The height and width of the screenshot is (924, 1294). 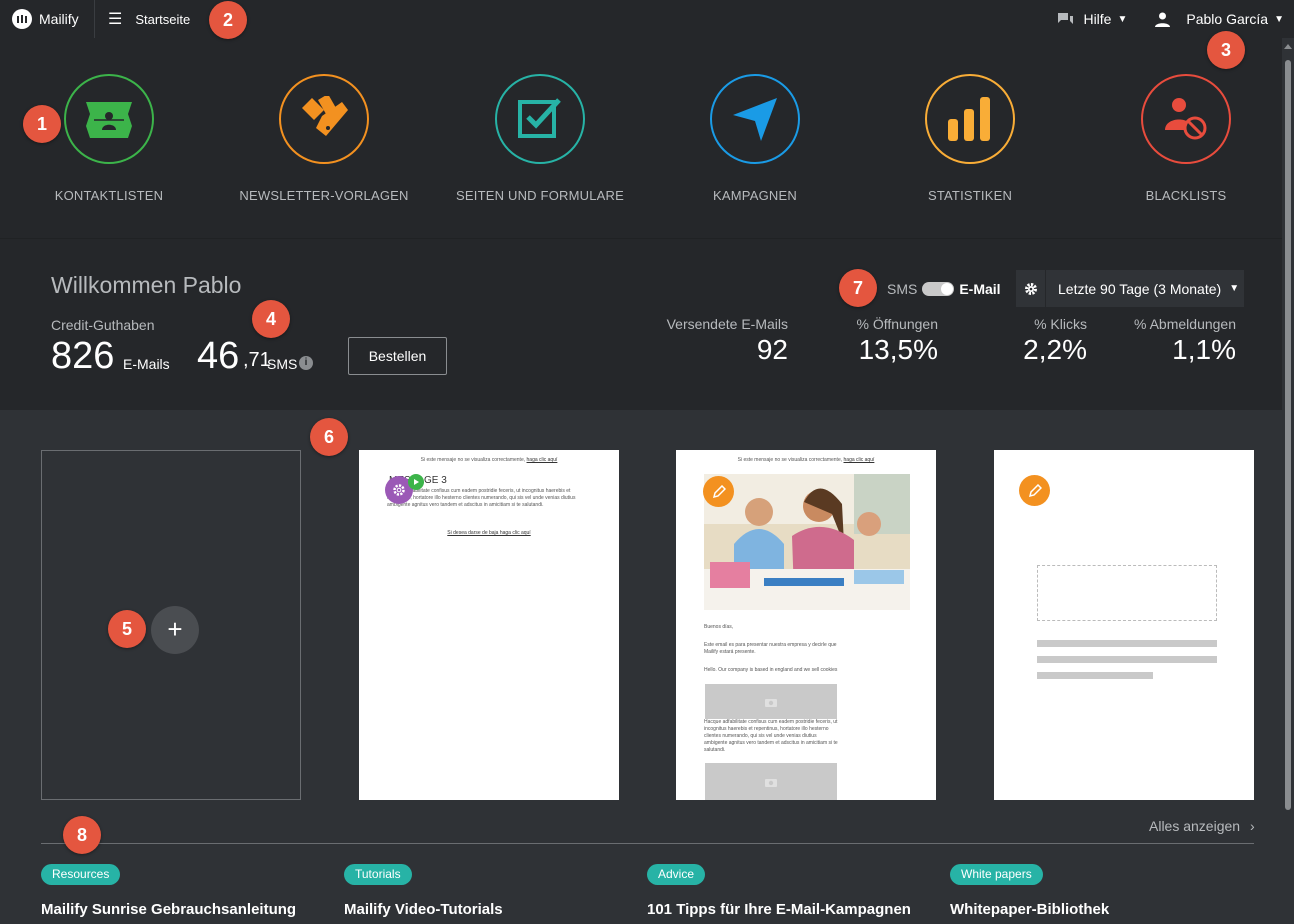 What do you see at coordinates (1097, 19) in the screenshot?
I see `help-label: Hilfe` at bounding box center [1097, 19].